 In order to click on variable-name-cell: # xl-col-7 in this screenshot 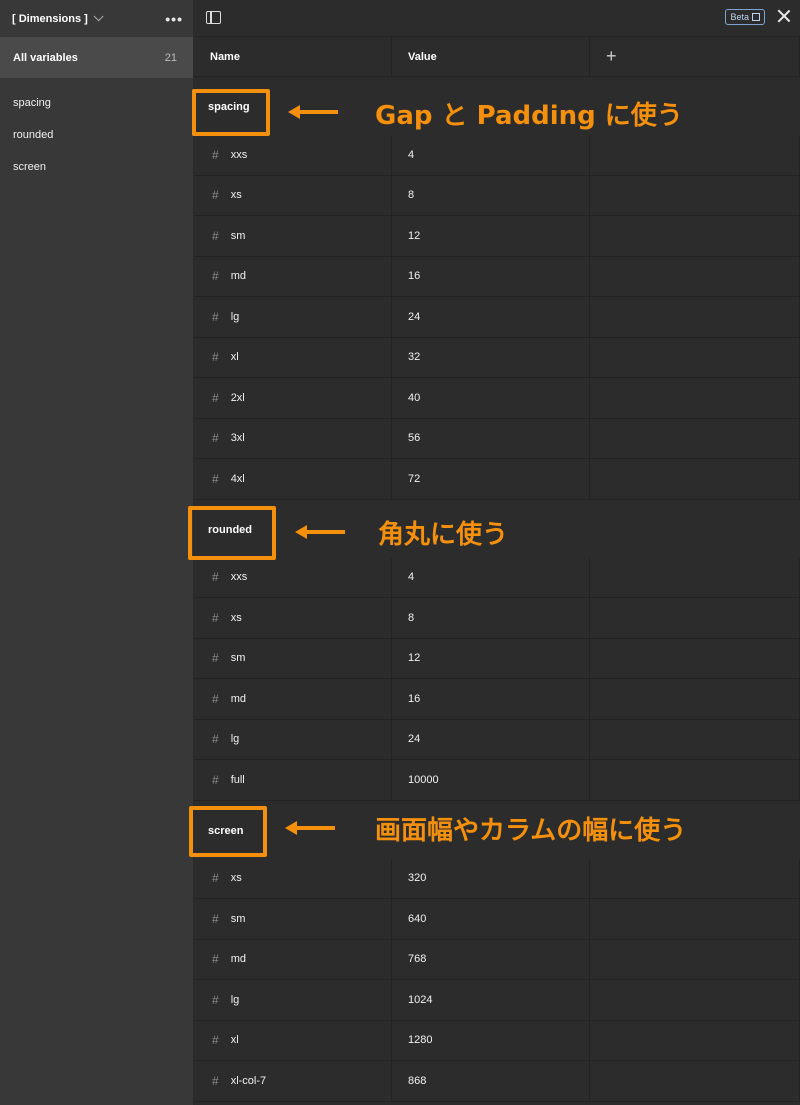, I will do `click(293, 1081)`.